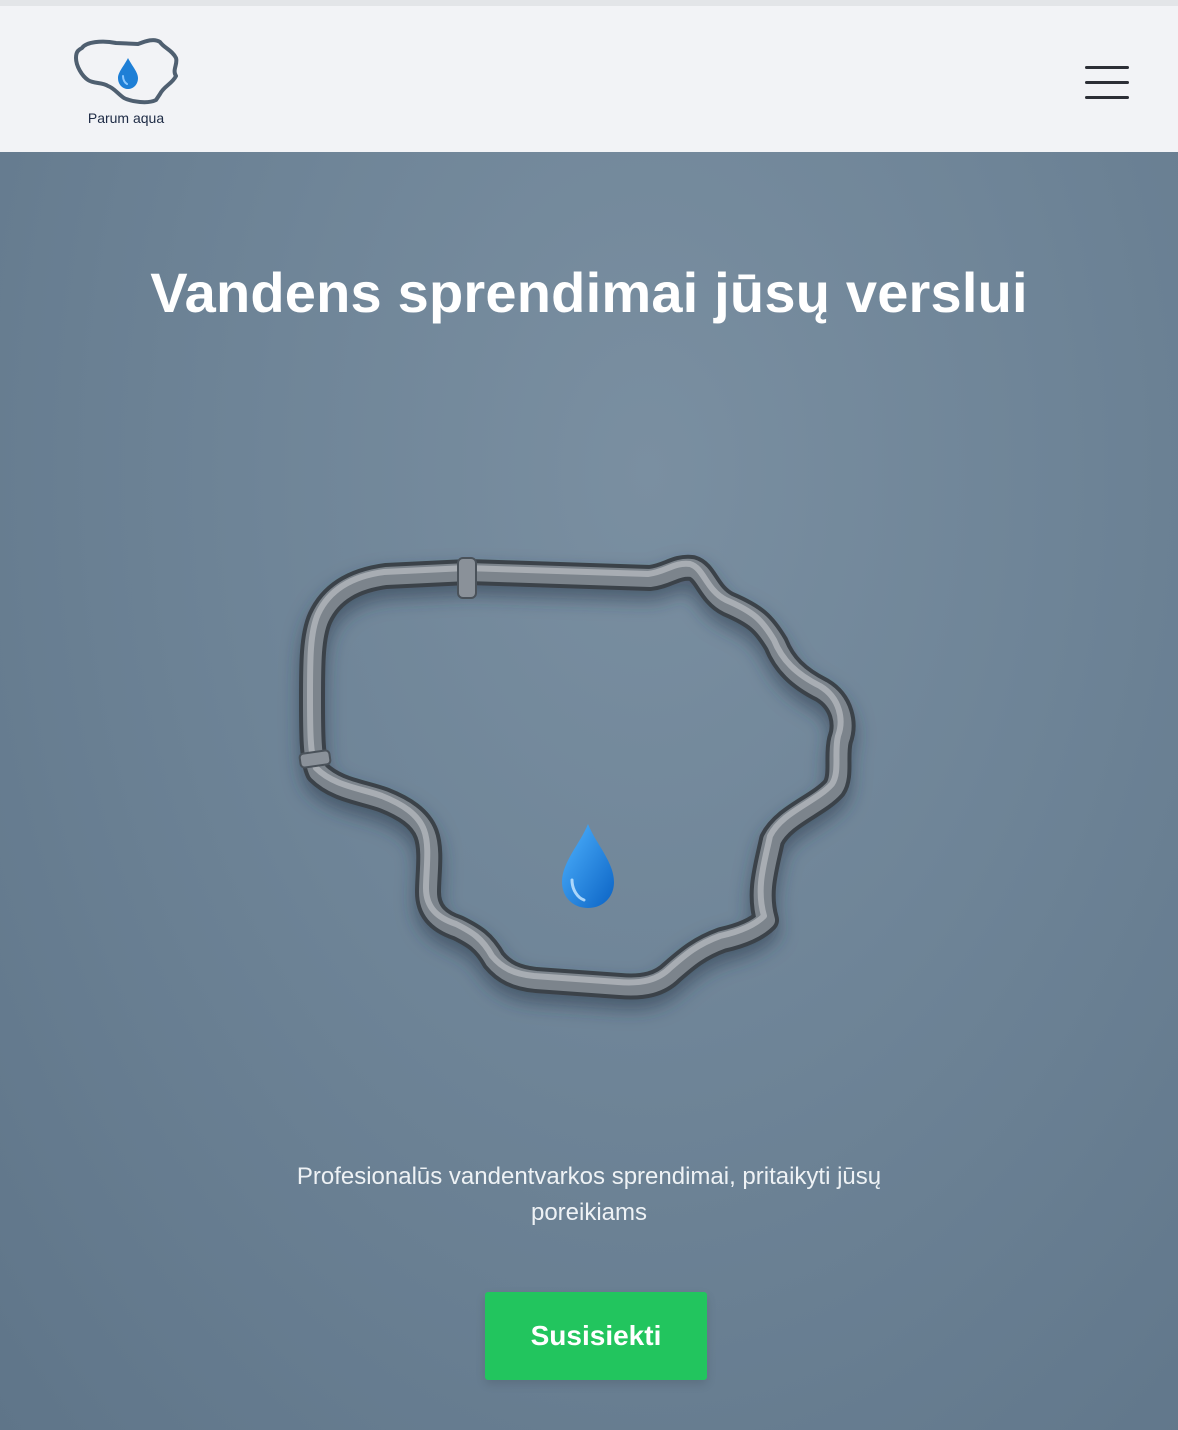  What do you see at coordinates (589, 79) in the screenshot?
I see `site-header: Parum aqua` at bounding box center [589, 79].